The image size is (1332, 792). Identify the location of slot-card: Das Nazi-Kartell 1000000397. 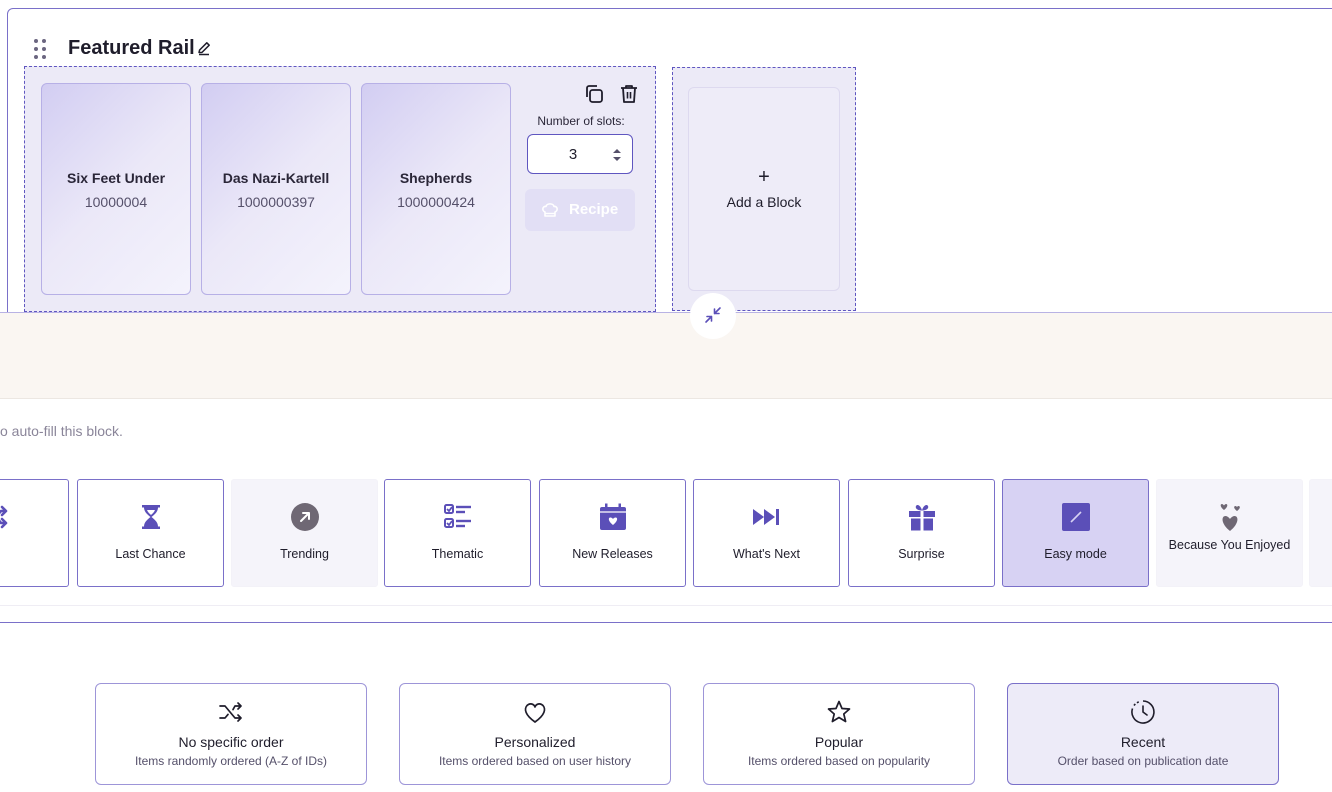
(276, 189).